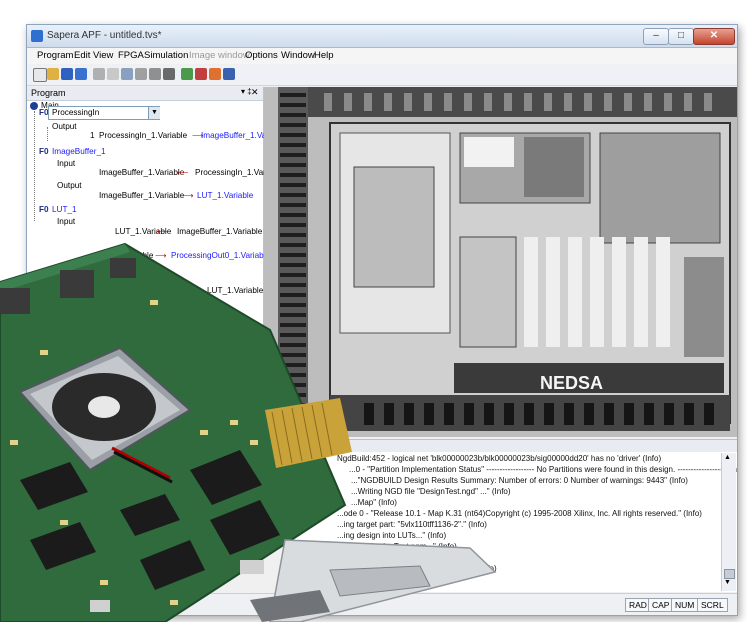  I want to click on menu-window: Window, so click(298, 55).